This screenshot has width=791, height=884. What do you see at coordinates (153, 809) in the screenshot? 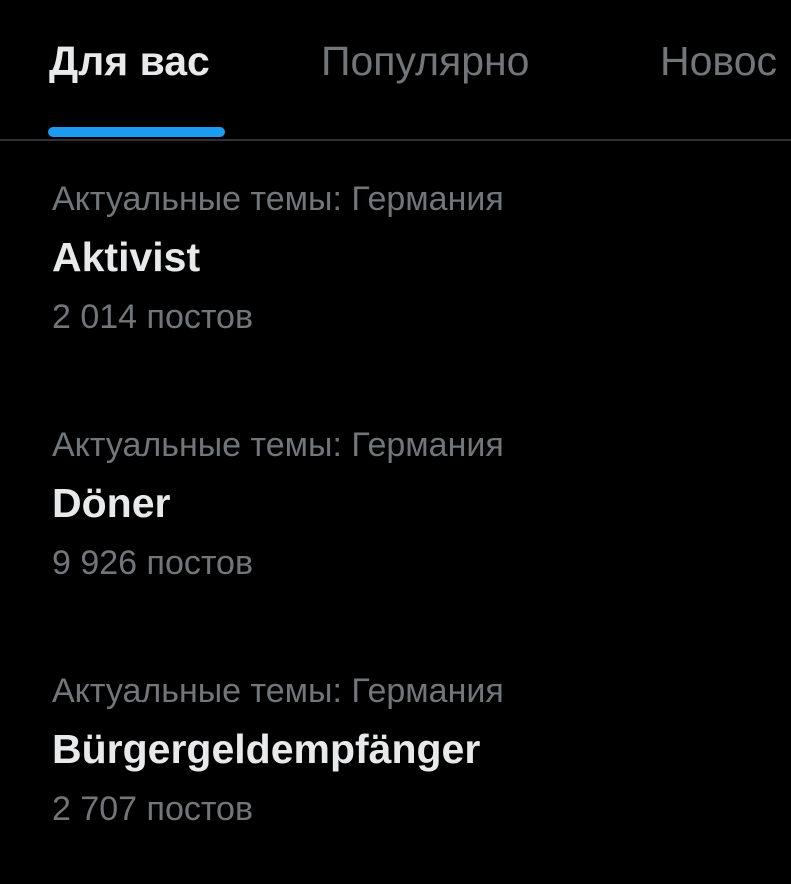
I see `trend-post-count: 2 707 постов` at bounding box center [153, 809].